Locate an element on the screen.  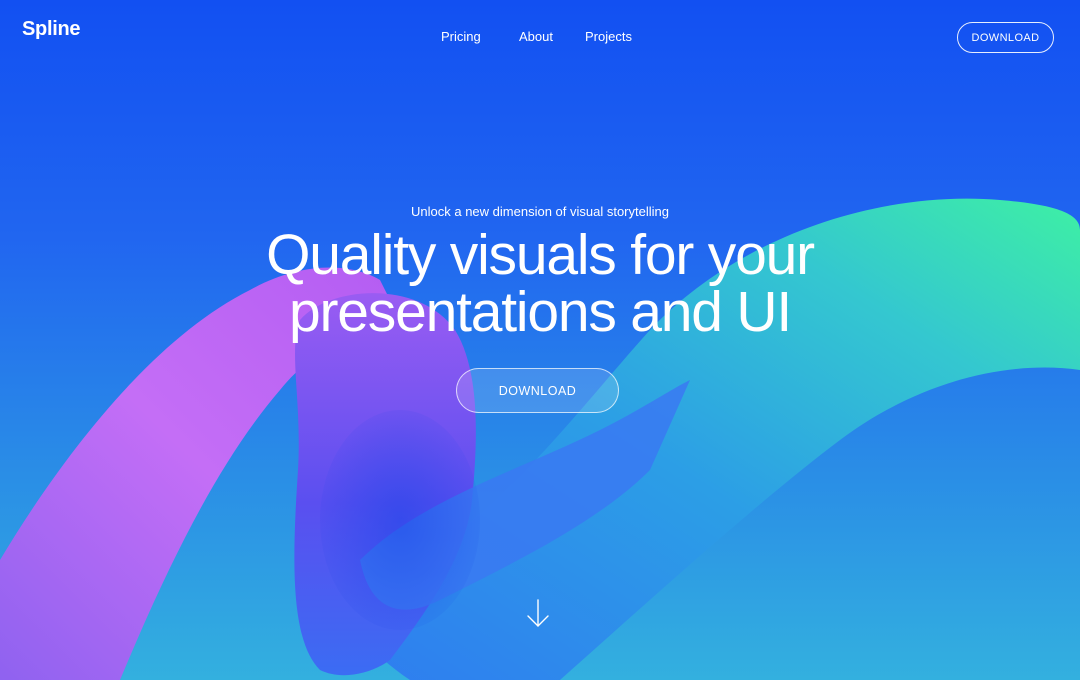
hero-headline-line2: presentations and UI is located at coordinates (540, 312).